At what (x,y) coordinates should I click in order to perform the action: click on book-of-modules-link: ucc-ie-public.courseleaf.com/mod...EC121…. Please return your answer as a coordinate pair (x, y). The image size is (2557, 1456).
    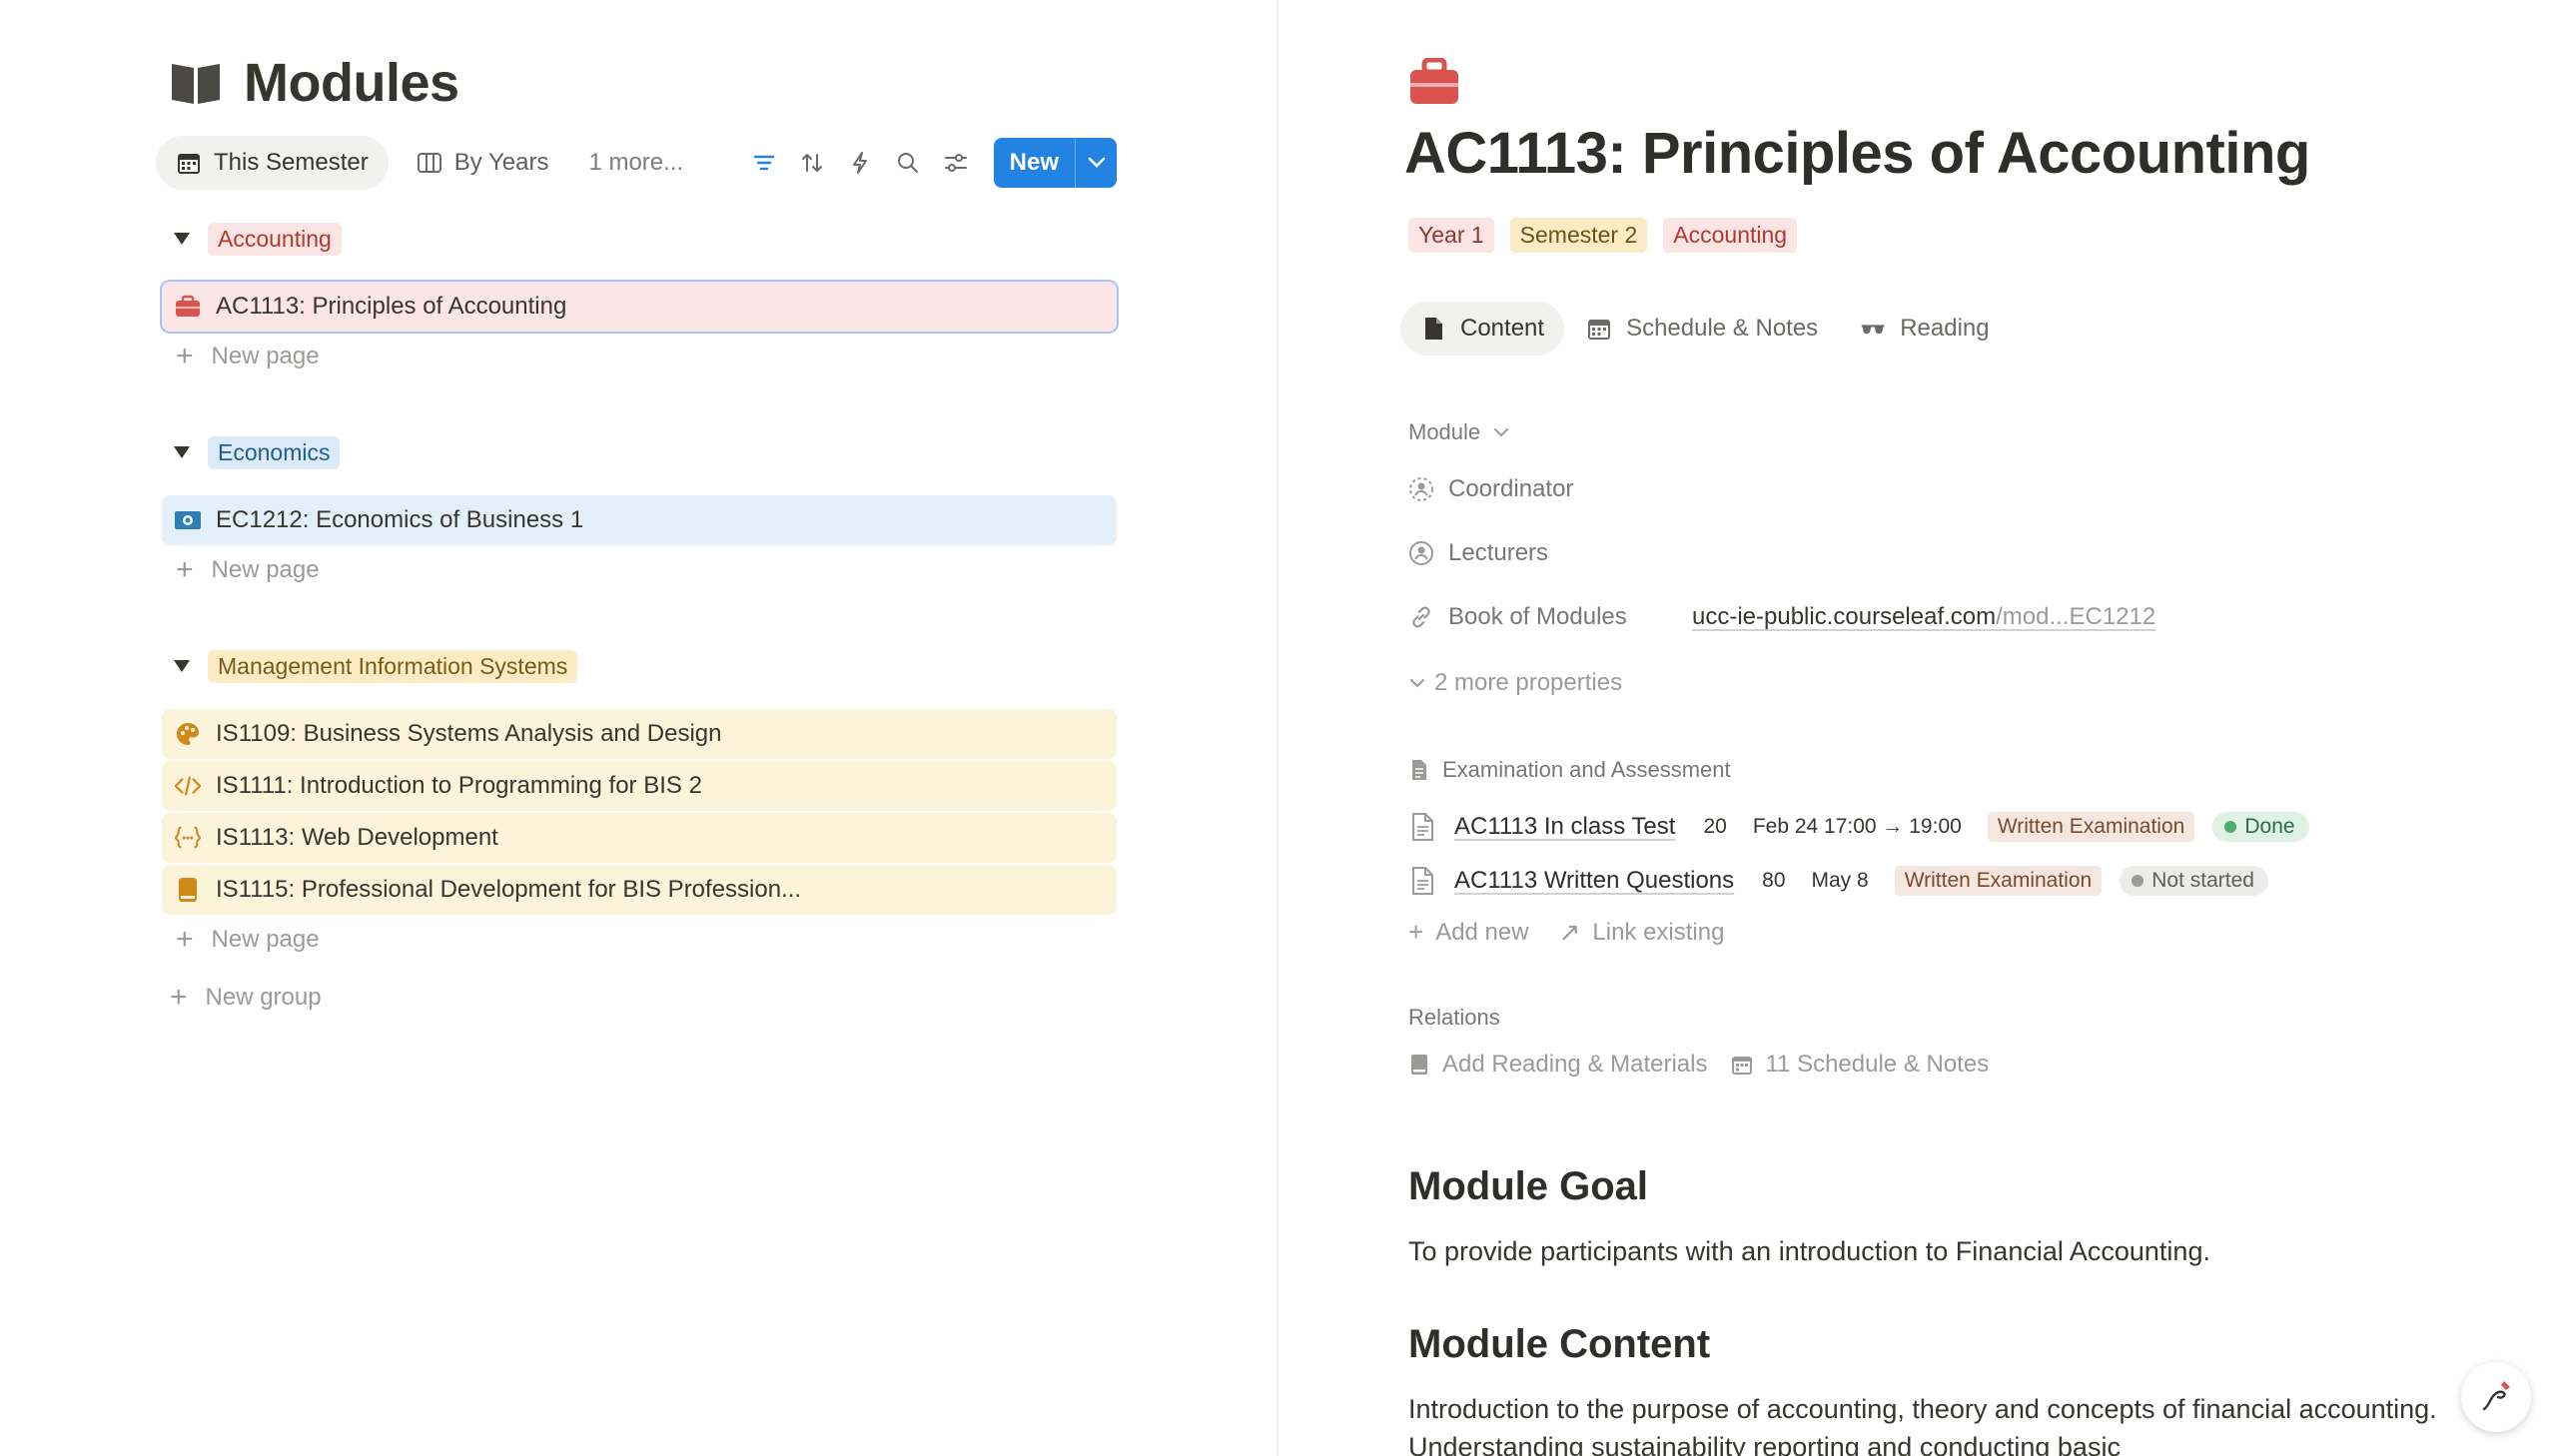
    Looking at the image, I should click on (1923, 617).